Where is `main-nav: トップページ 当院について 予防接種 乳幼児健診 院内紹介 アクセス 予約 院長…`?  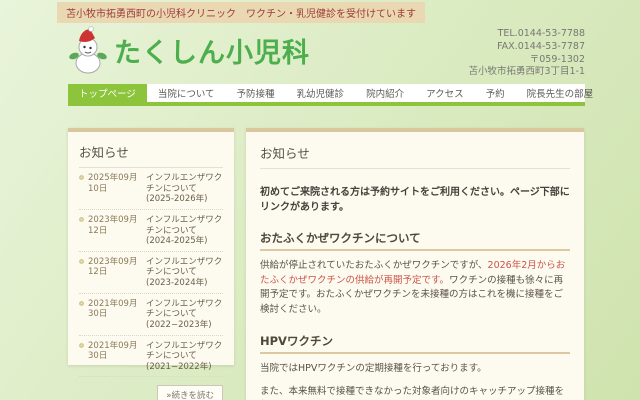
main-nav: トップページ 当院について 予防接種 乳幼児健診 院内紹介 アクセス 予約 院長… is located at coordinates (330, 95).